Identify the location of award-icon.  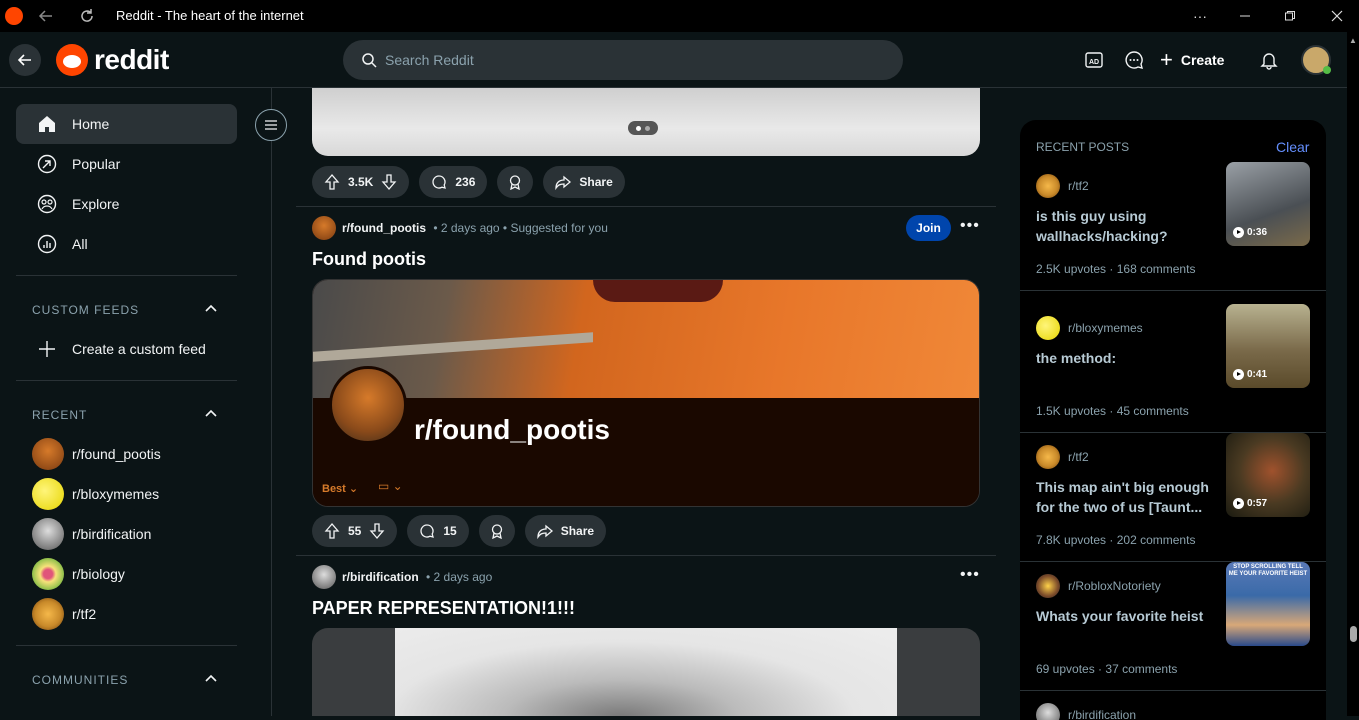
(496, 531).